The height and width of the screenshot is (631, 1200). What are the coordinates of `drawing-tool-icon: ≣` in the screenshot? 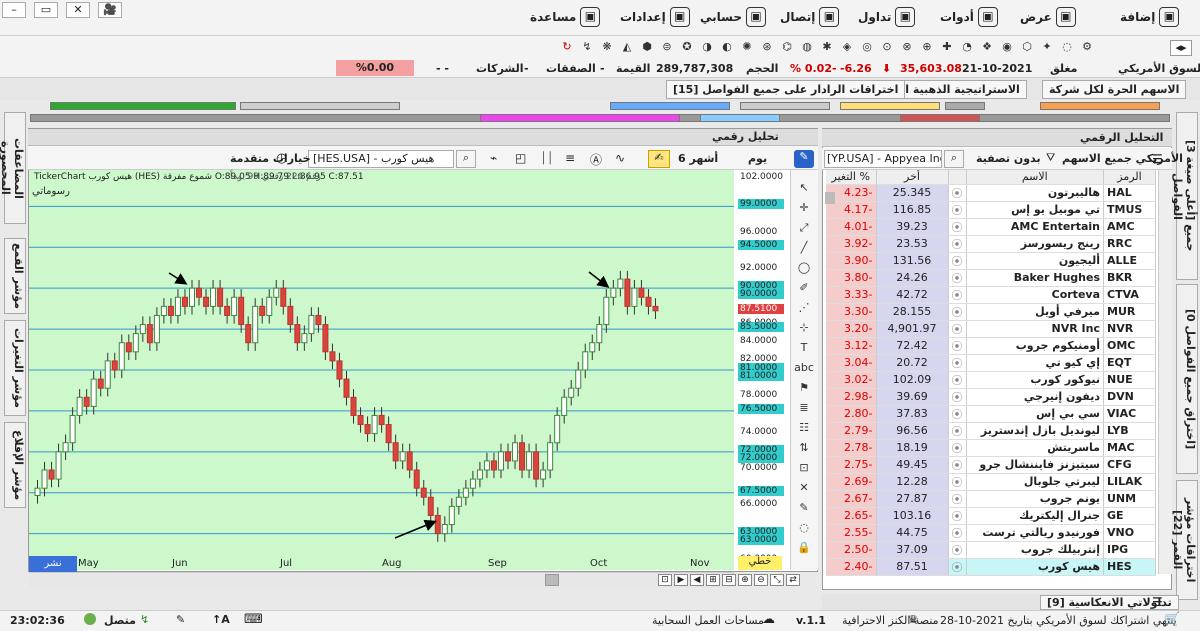 It's located at (804, 408).